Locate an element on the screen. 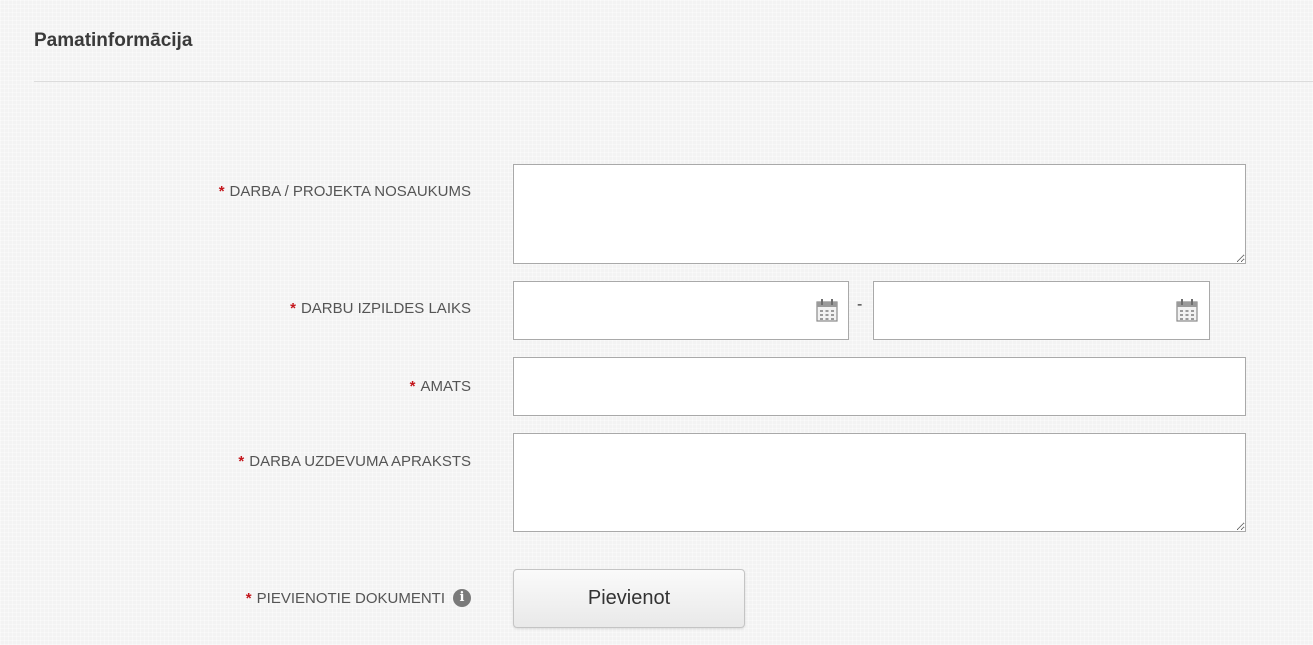 The width and height of the screenshot is (1313, 645). position-label: * AMATS is located at coordinates (440, 386).